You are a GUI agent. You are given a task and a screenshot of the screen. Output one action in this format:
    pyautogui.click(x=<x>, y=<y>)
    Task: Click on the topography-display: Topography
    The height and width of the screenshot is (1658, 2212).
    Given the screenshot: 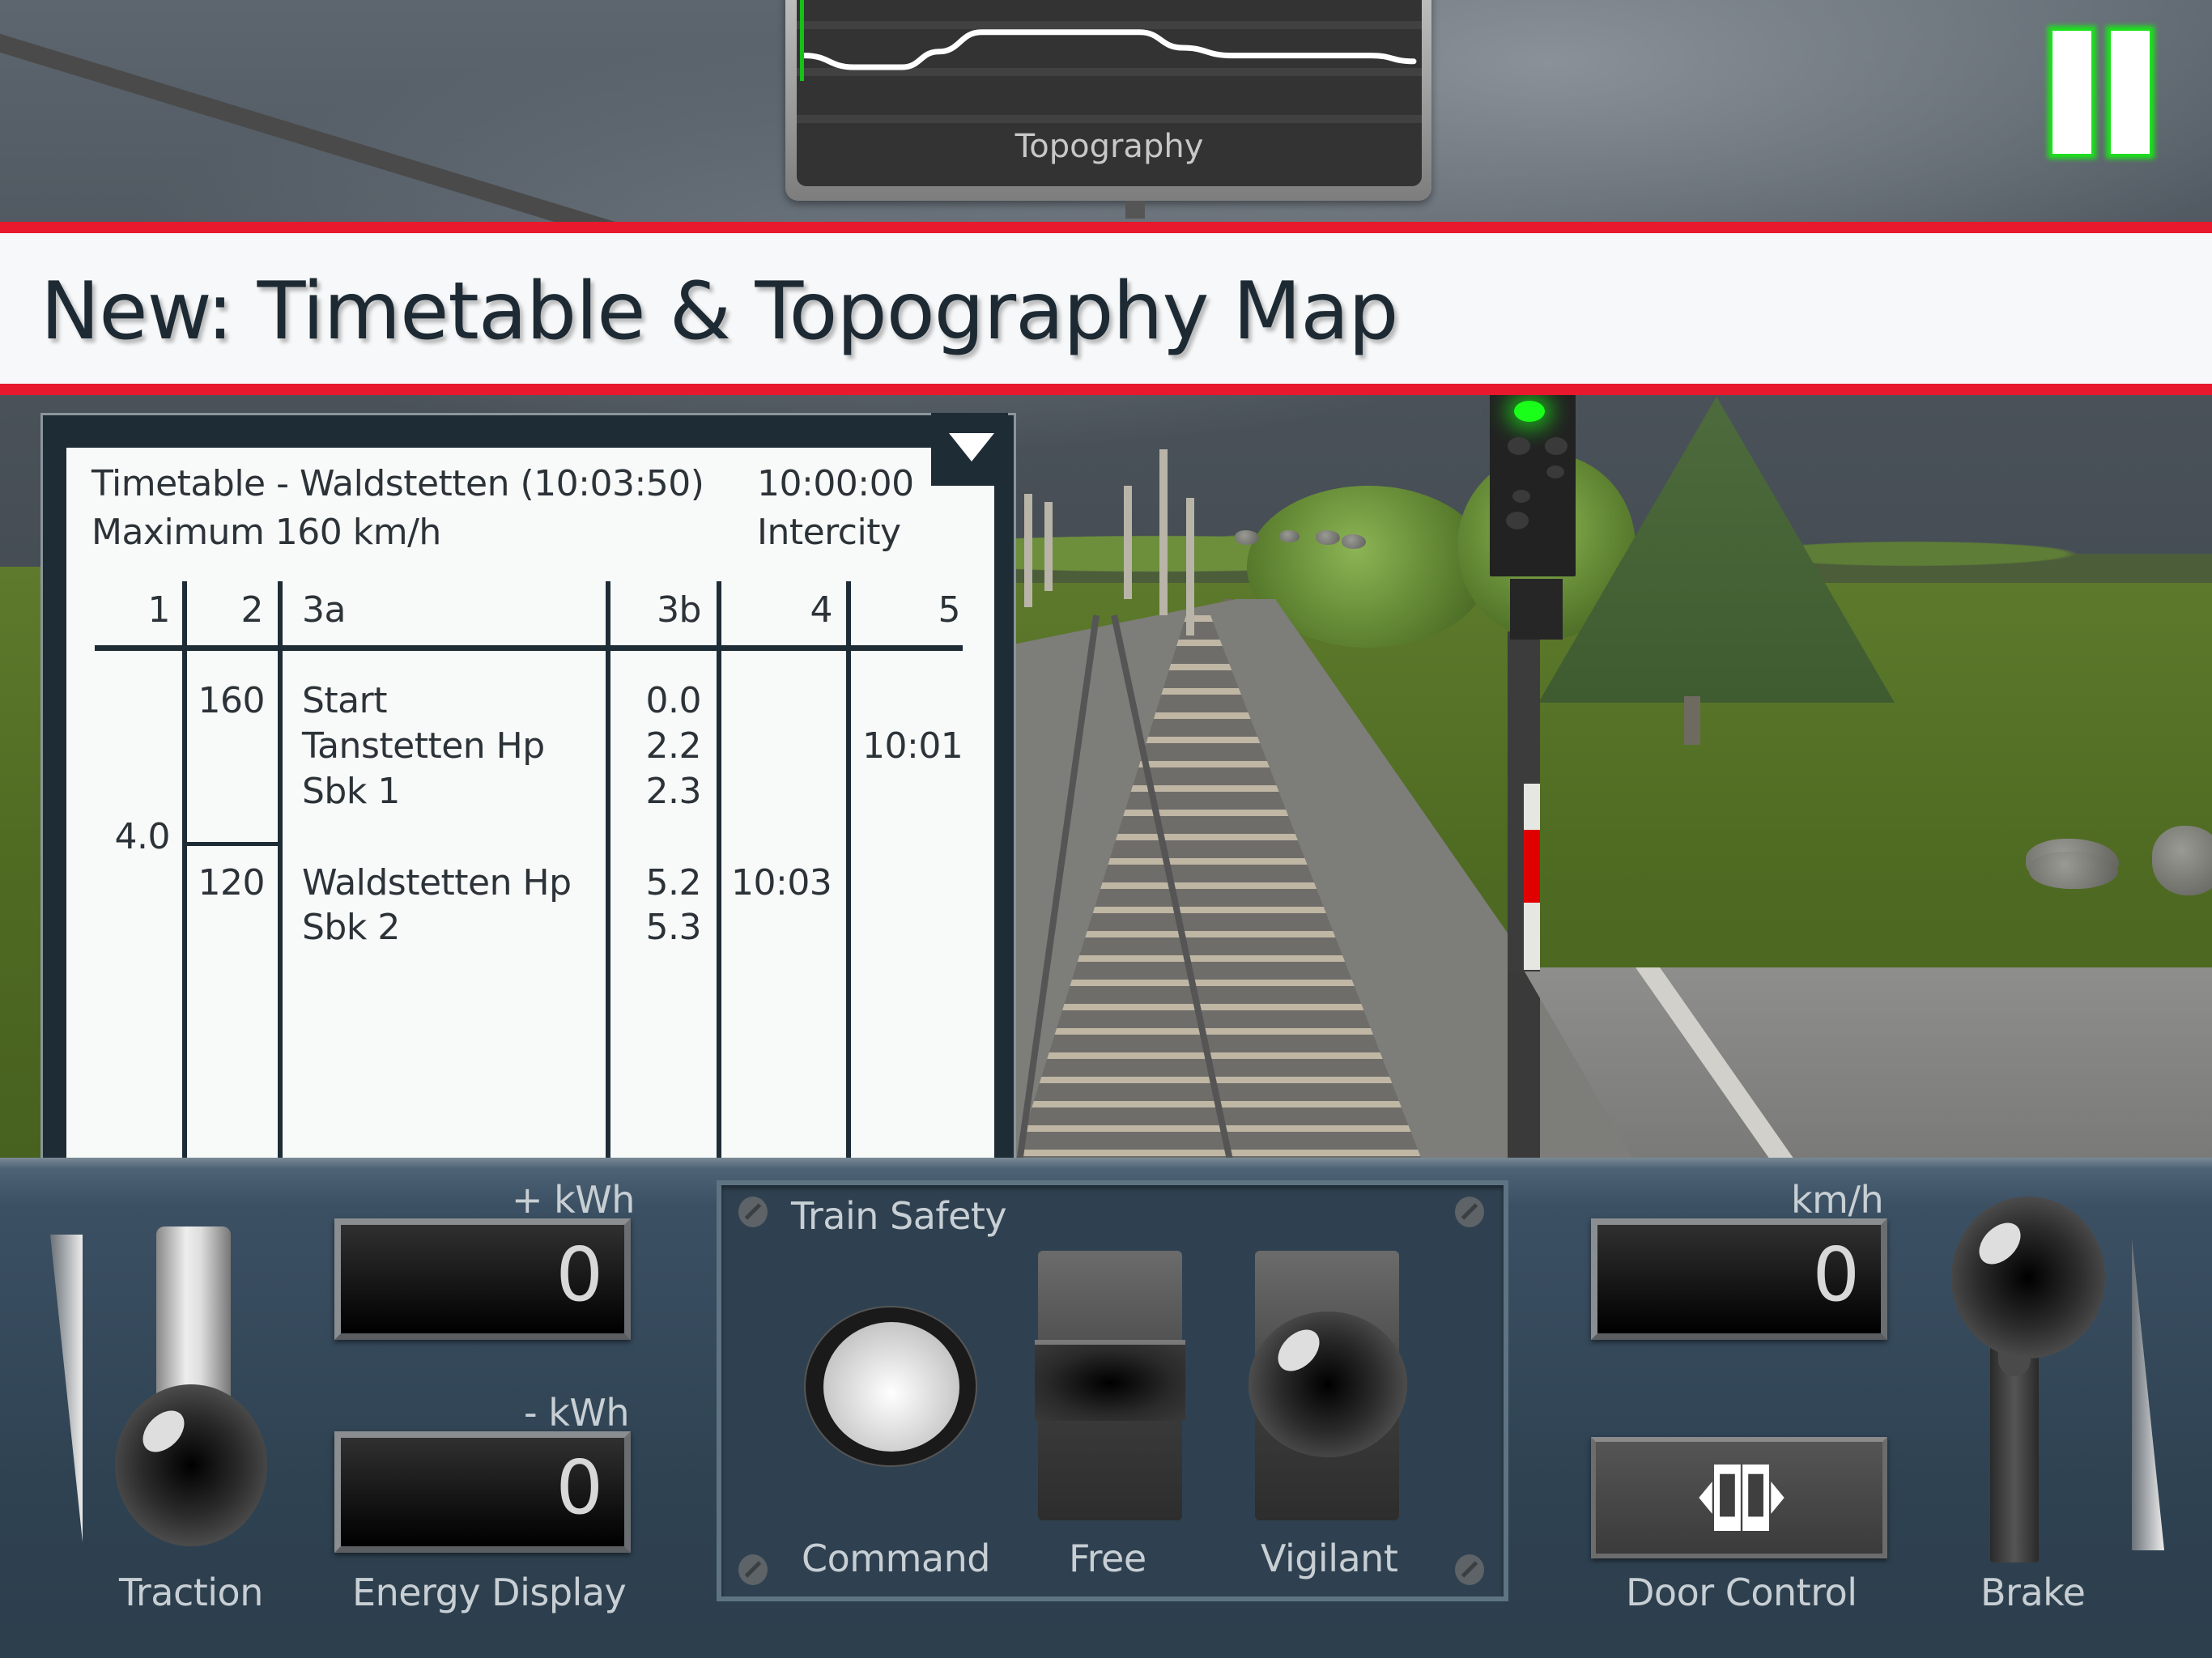 What is the action you would take?
    pyautogui.click(x=1110, y=93)
    